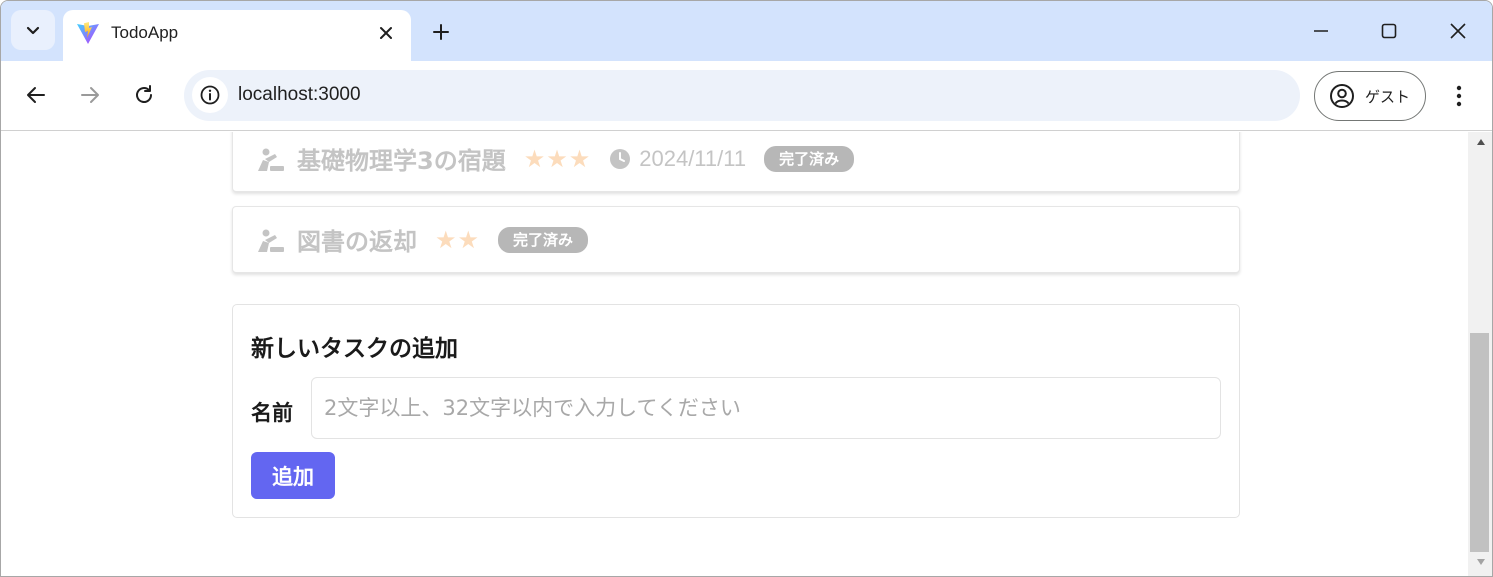  I want to click on form-title: 新しいタスクの追加, so click(354, 349).